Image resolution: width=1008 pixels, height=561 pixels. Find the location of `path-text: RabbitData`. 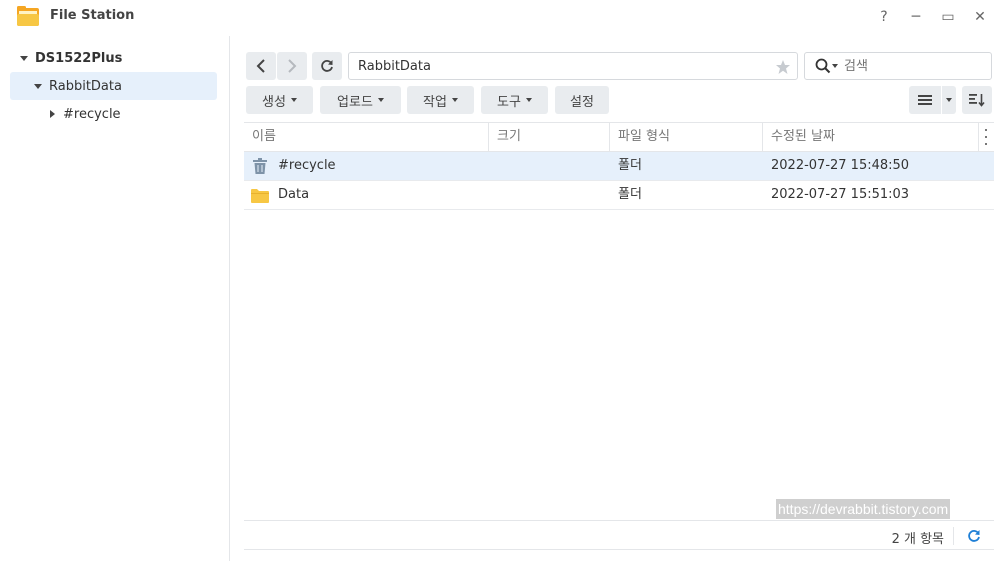

path-text: RabbitData is located at coordinates (394, 66).